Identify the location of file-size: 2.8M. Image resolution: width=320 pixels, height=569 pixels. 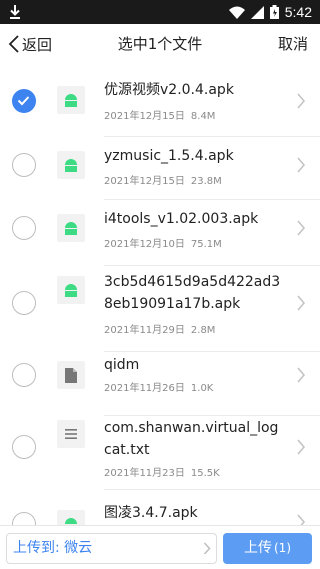
(203, 330).